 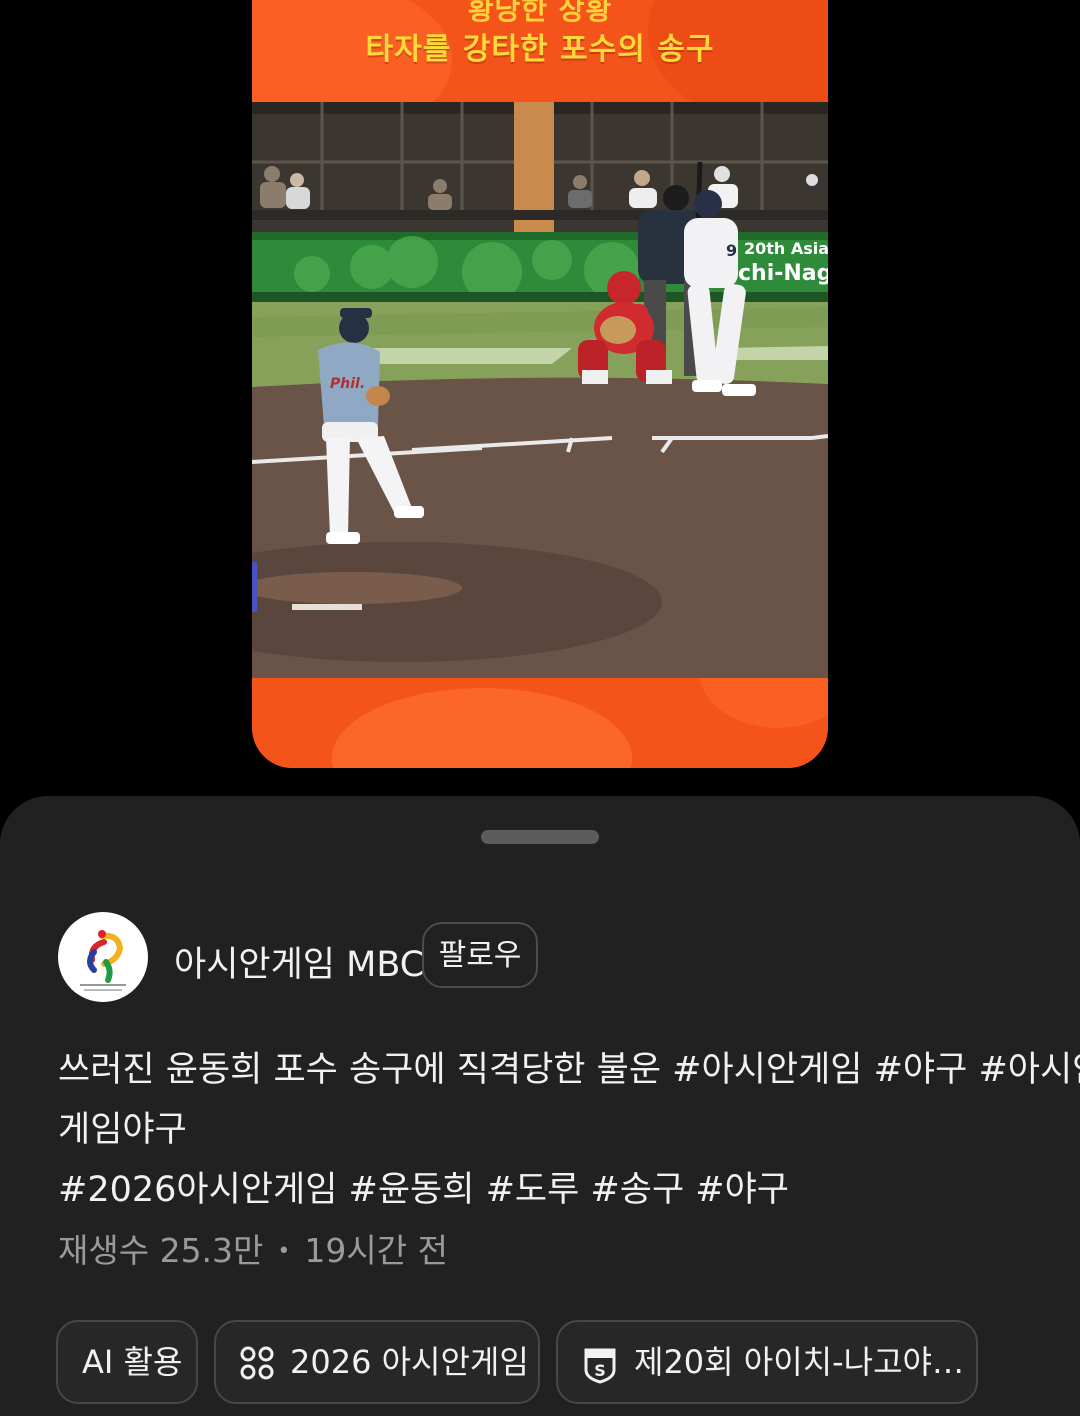 What do you see at coordinates (424, 1190) in the screenshot?
I see `description-line: #2026아시안게임 #윤동희 #도루 #송구 #야구` at bounding box center [424, 1190].